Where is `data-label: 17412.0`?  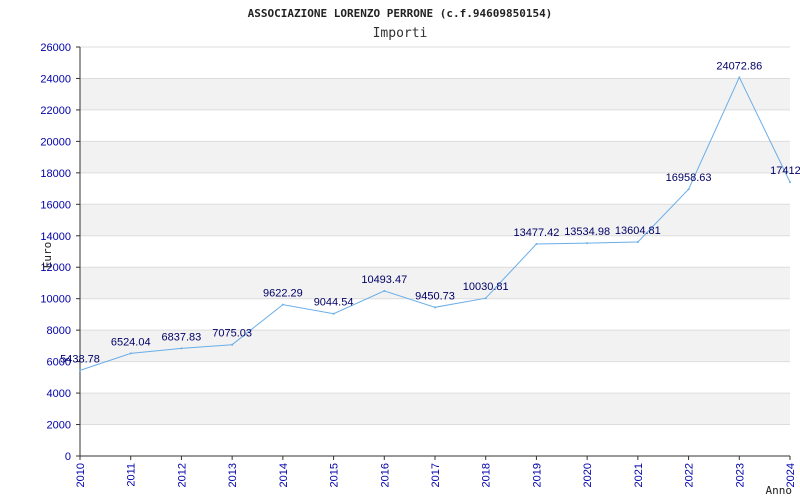 data-label: 17412.0 is located at coordinates (785, 171).